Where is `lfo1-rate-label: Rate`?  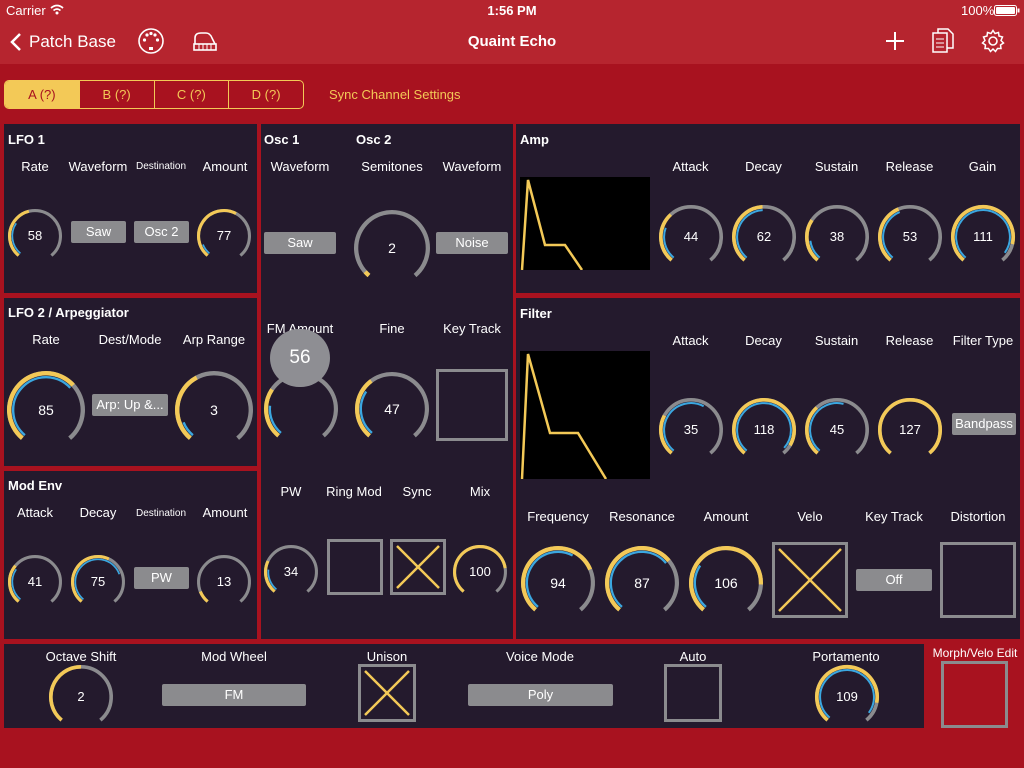
lfo1-rate-label: Rate is located at coordinates (35, 166).